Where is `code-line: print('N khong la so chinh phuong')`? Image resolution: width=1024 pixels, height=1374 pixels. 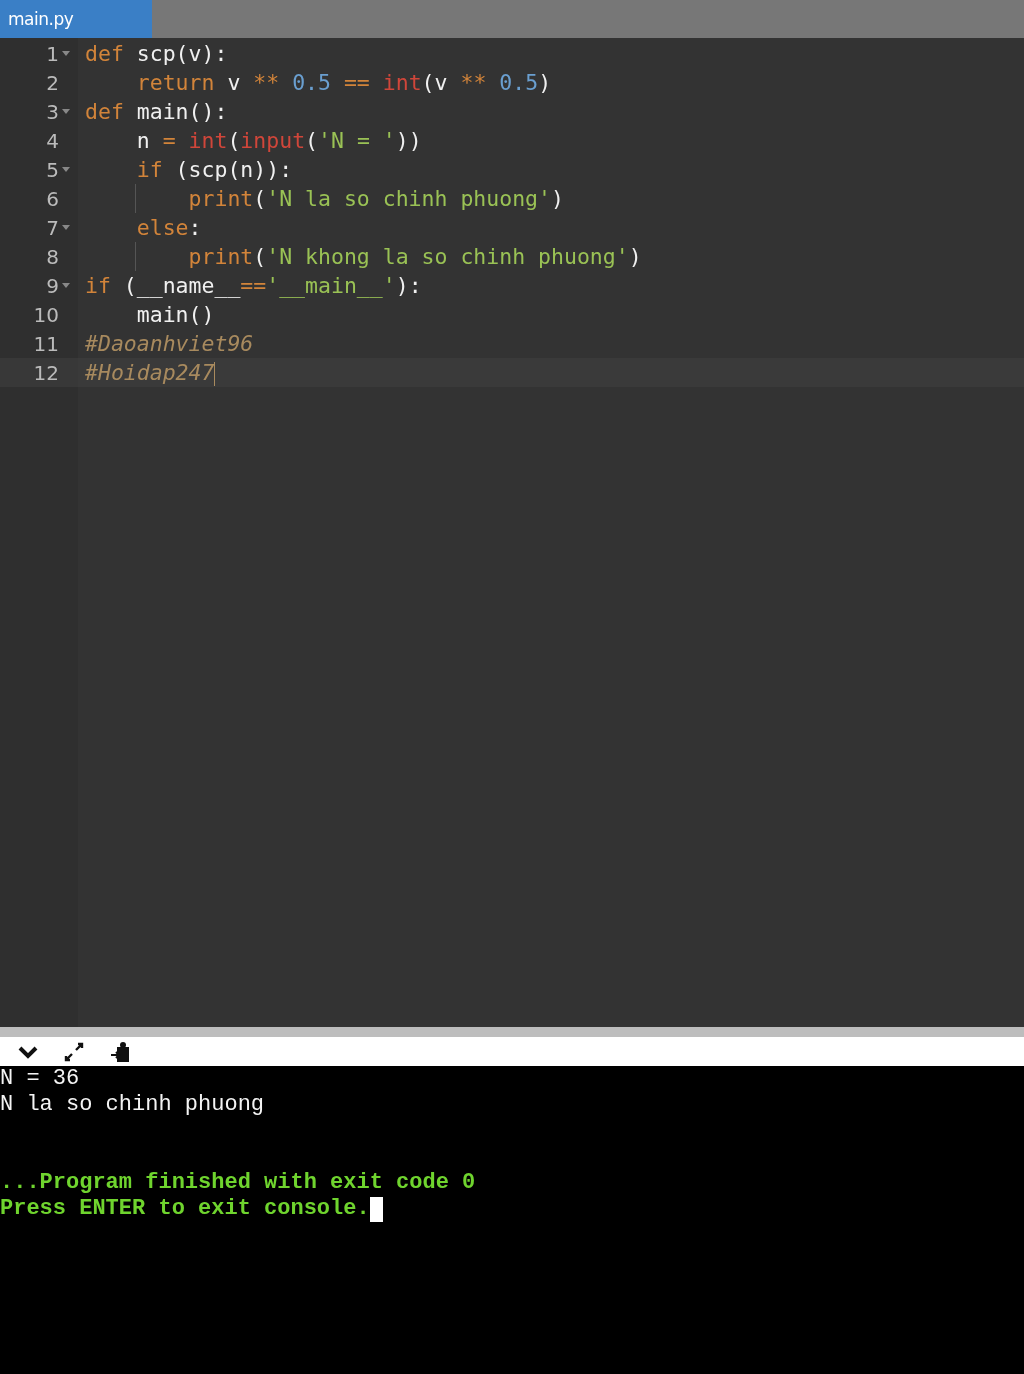 code-line: print('N khong la so chinh phuong') is located at coordinates (414, 256).